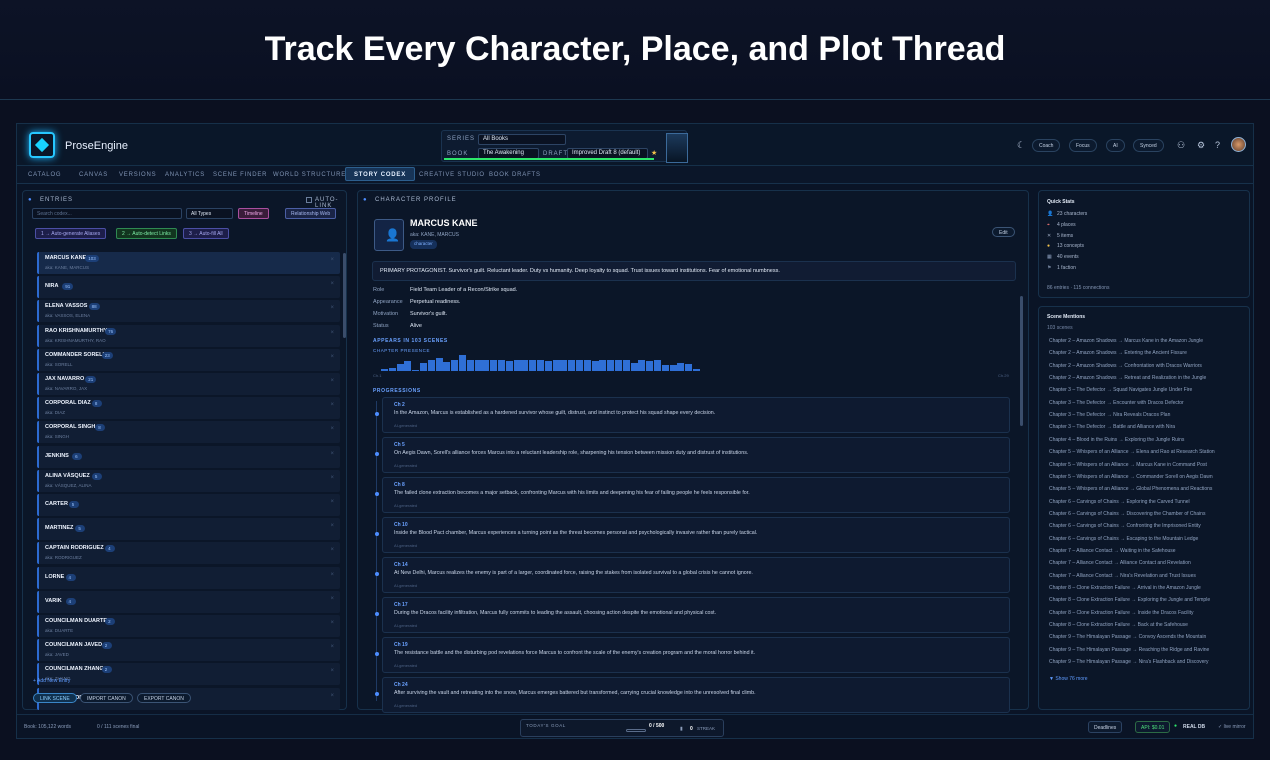  What do you see at coordinates (240, 175) in the screenshot?
I see `tab-scene-finder: SCENE FINDER` at bounding box center [240, 175].